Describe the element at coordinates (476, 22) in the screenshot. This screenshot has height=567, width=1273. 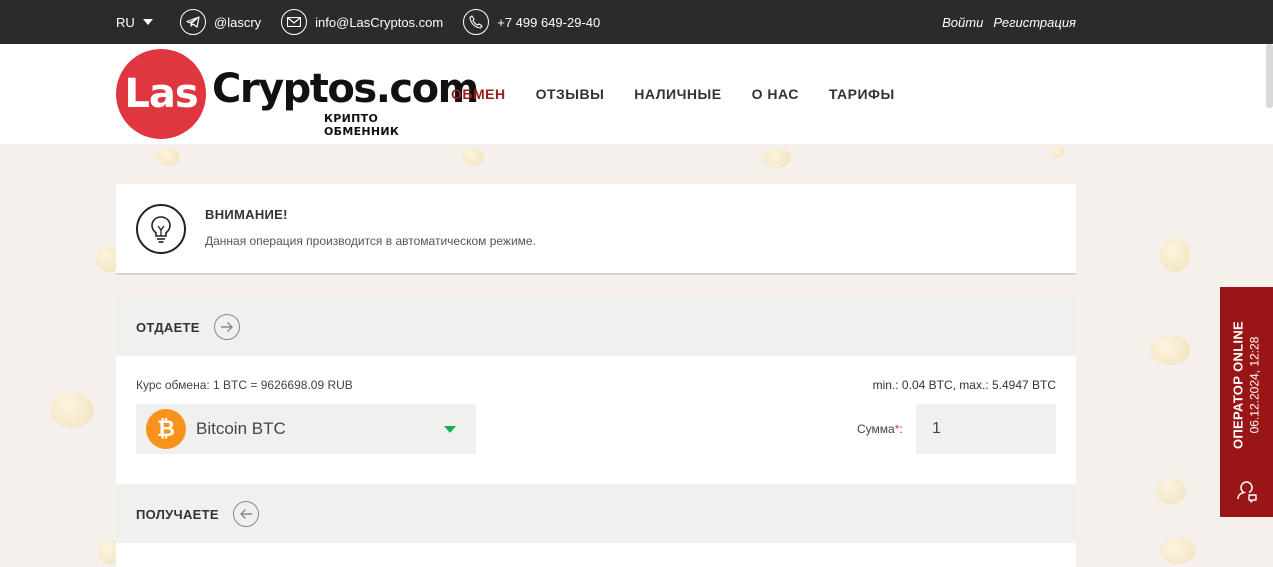
I see `phone-icon` at that location.